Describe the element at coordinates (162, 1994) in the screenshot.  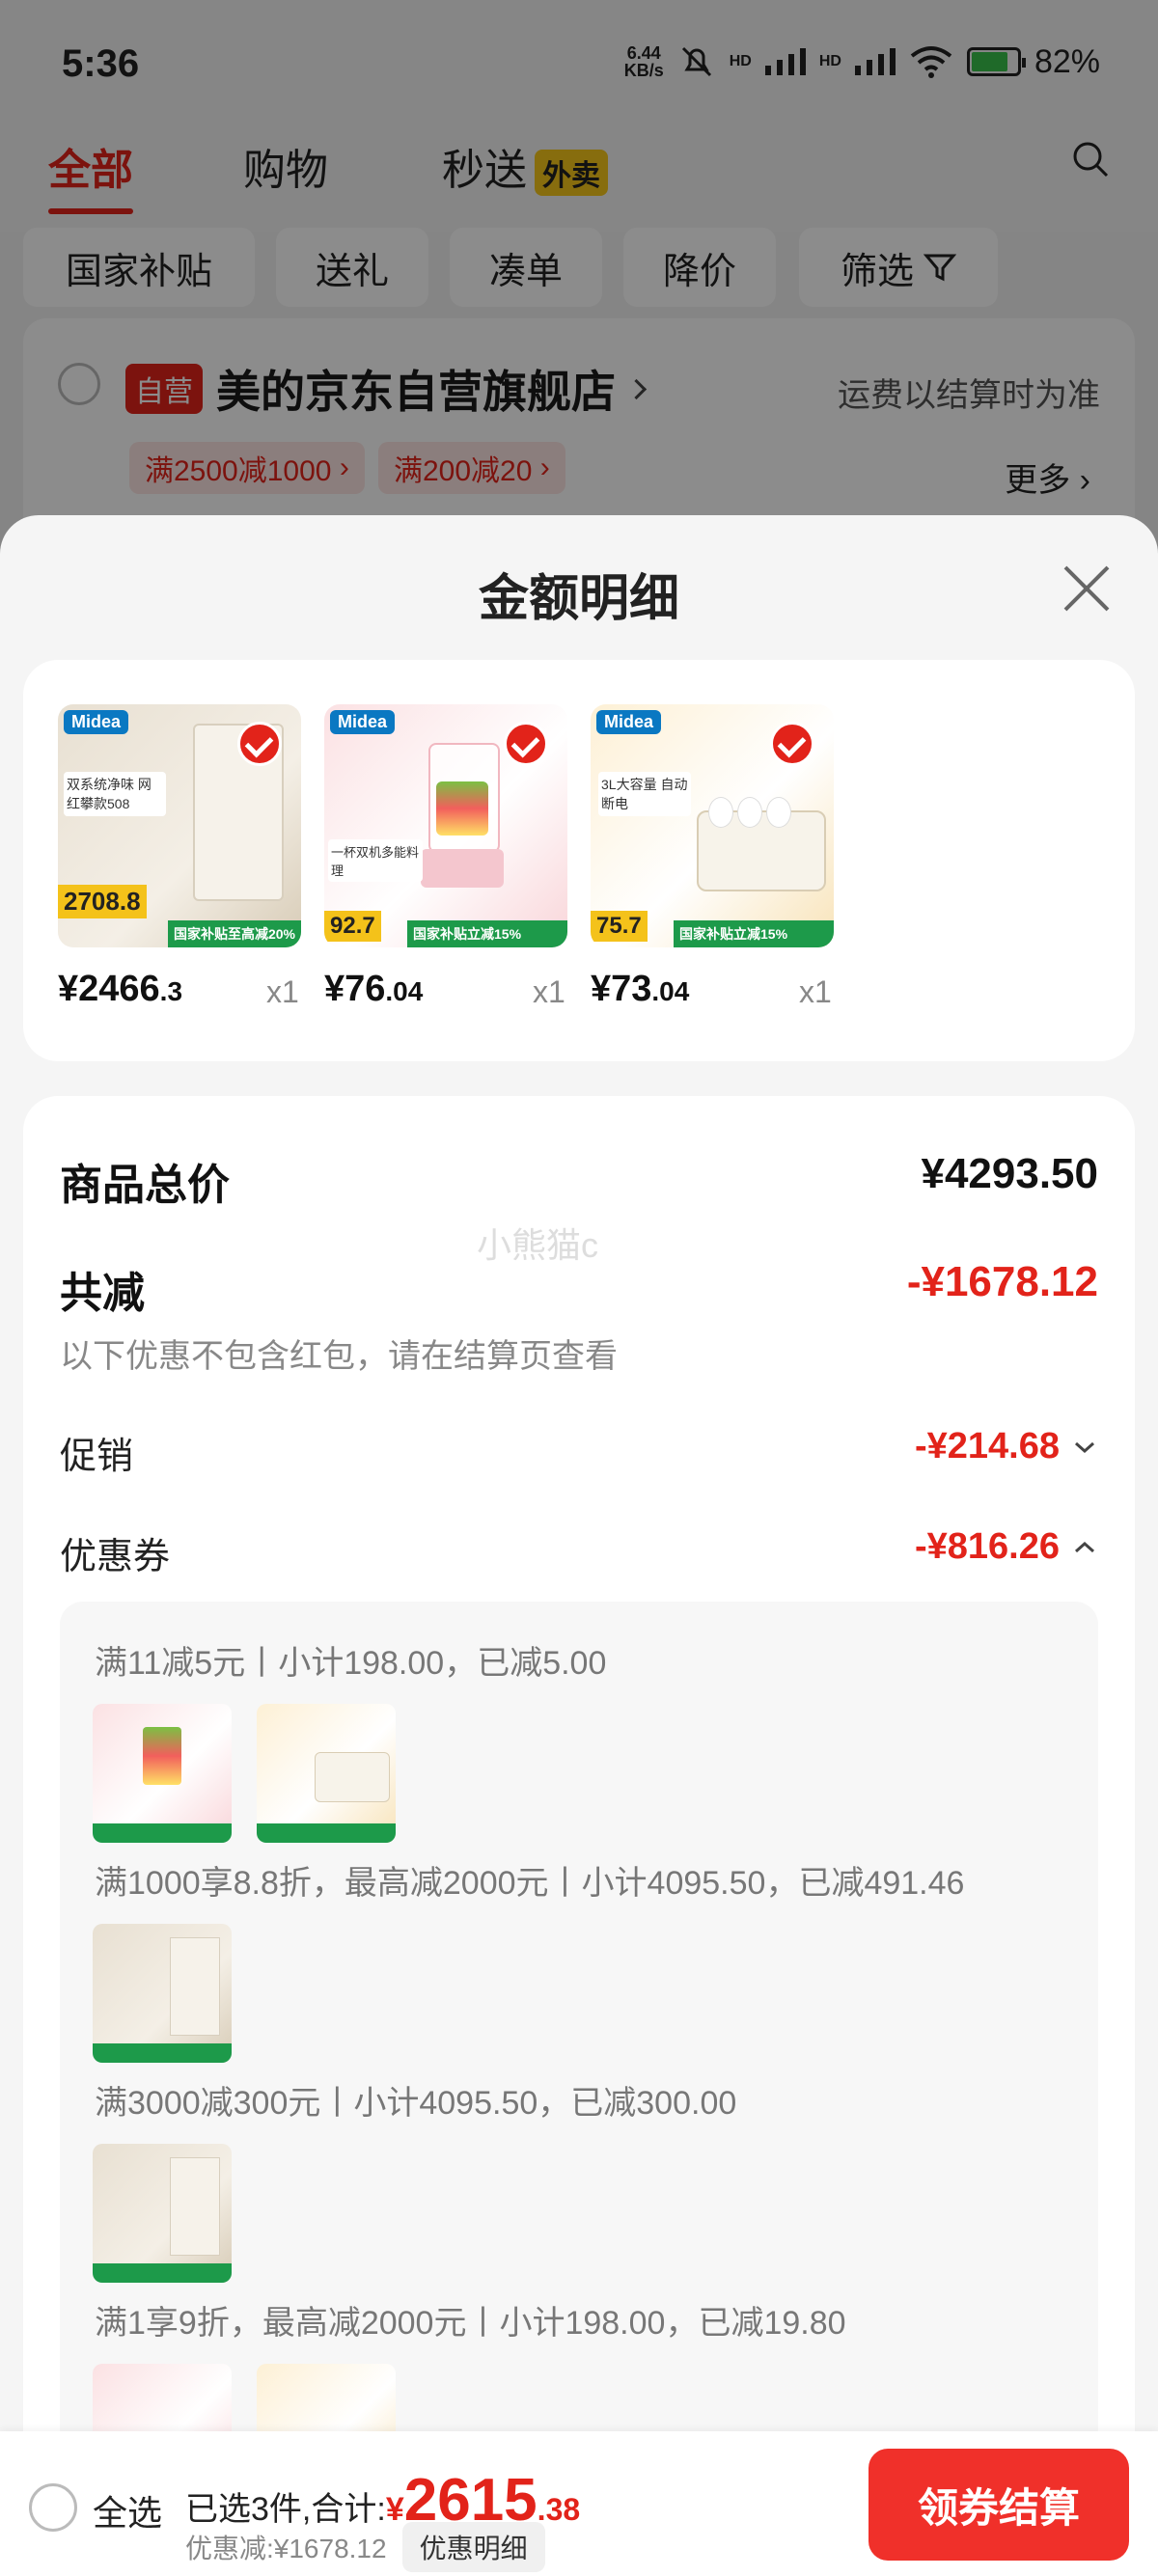
I see `coupon-item-fridge` at that location.